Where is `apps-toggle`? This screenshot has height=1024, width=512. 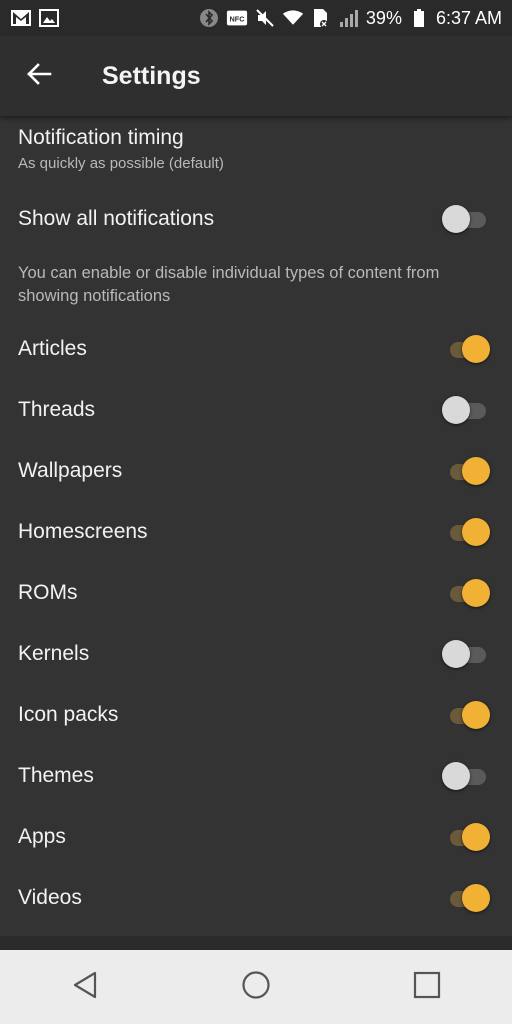
apps-toggle is located at coordinates (466, 837).